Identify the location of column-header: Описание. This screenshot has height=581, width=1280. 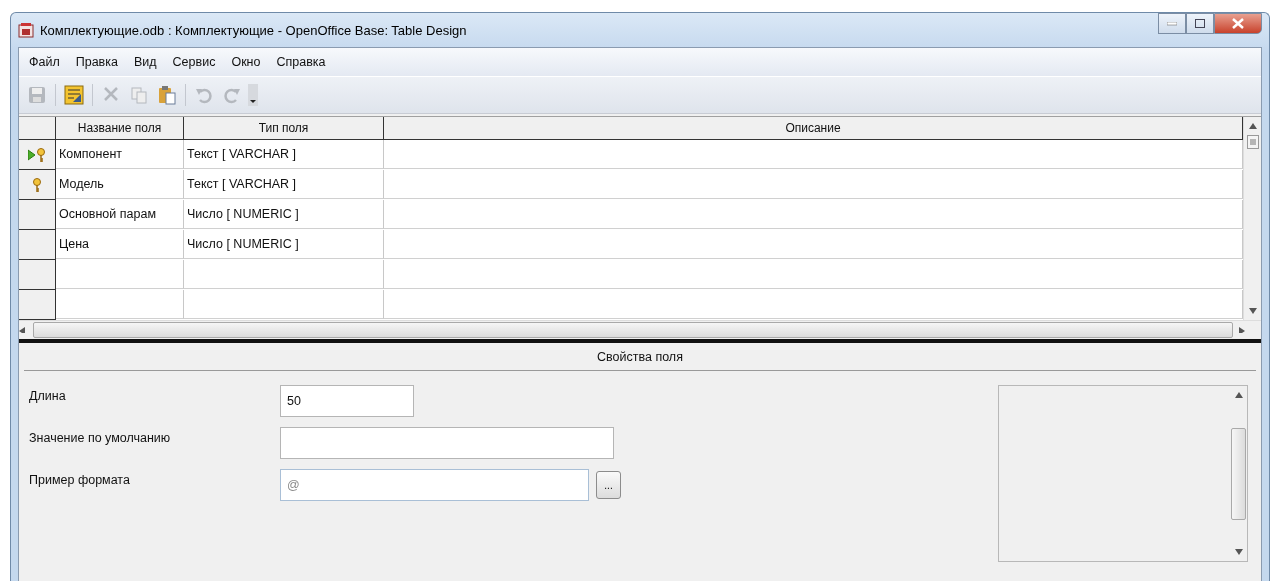
(813, 128).